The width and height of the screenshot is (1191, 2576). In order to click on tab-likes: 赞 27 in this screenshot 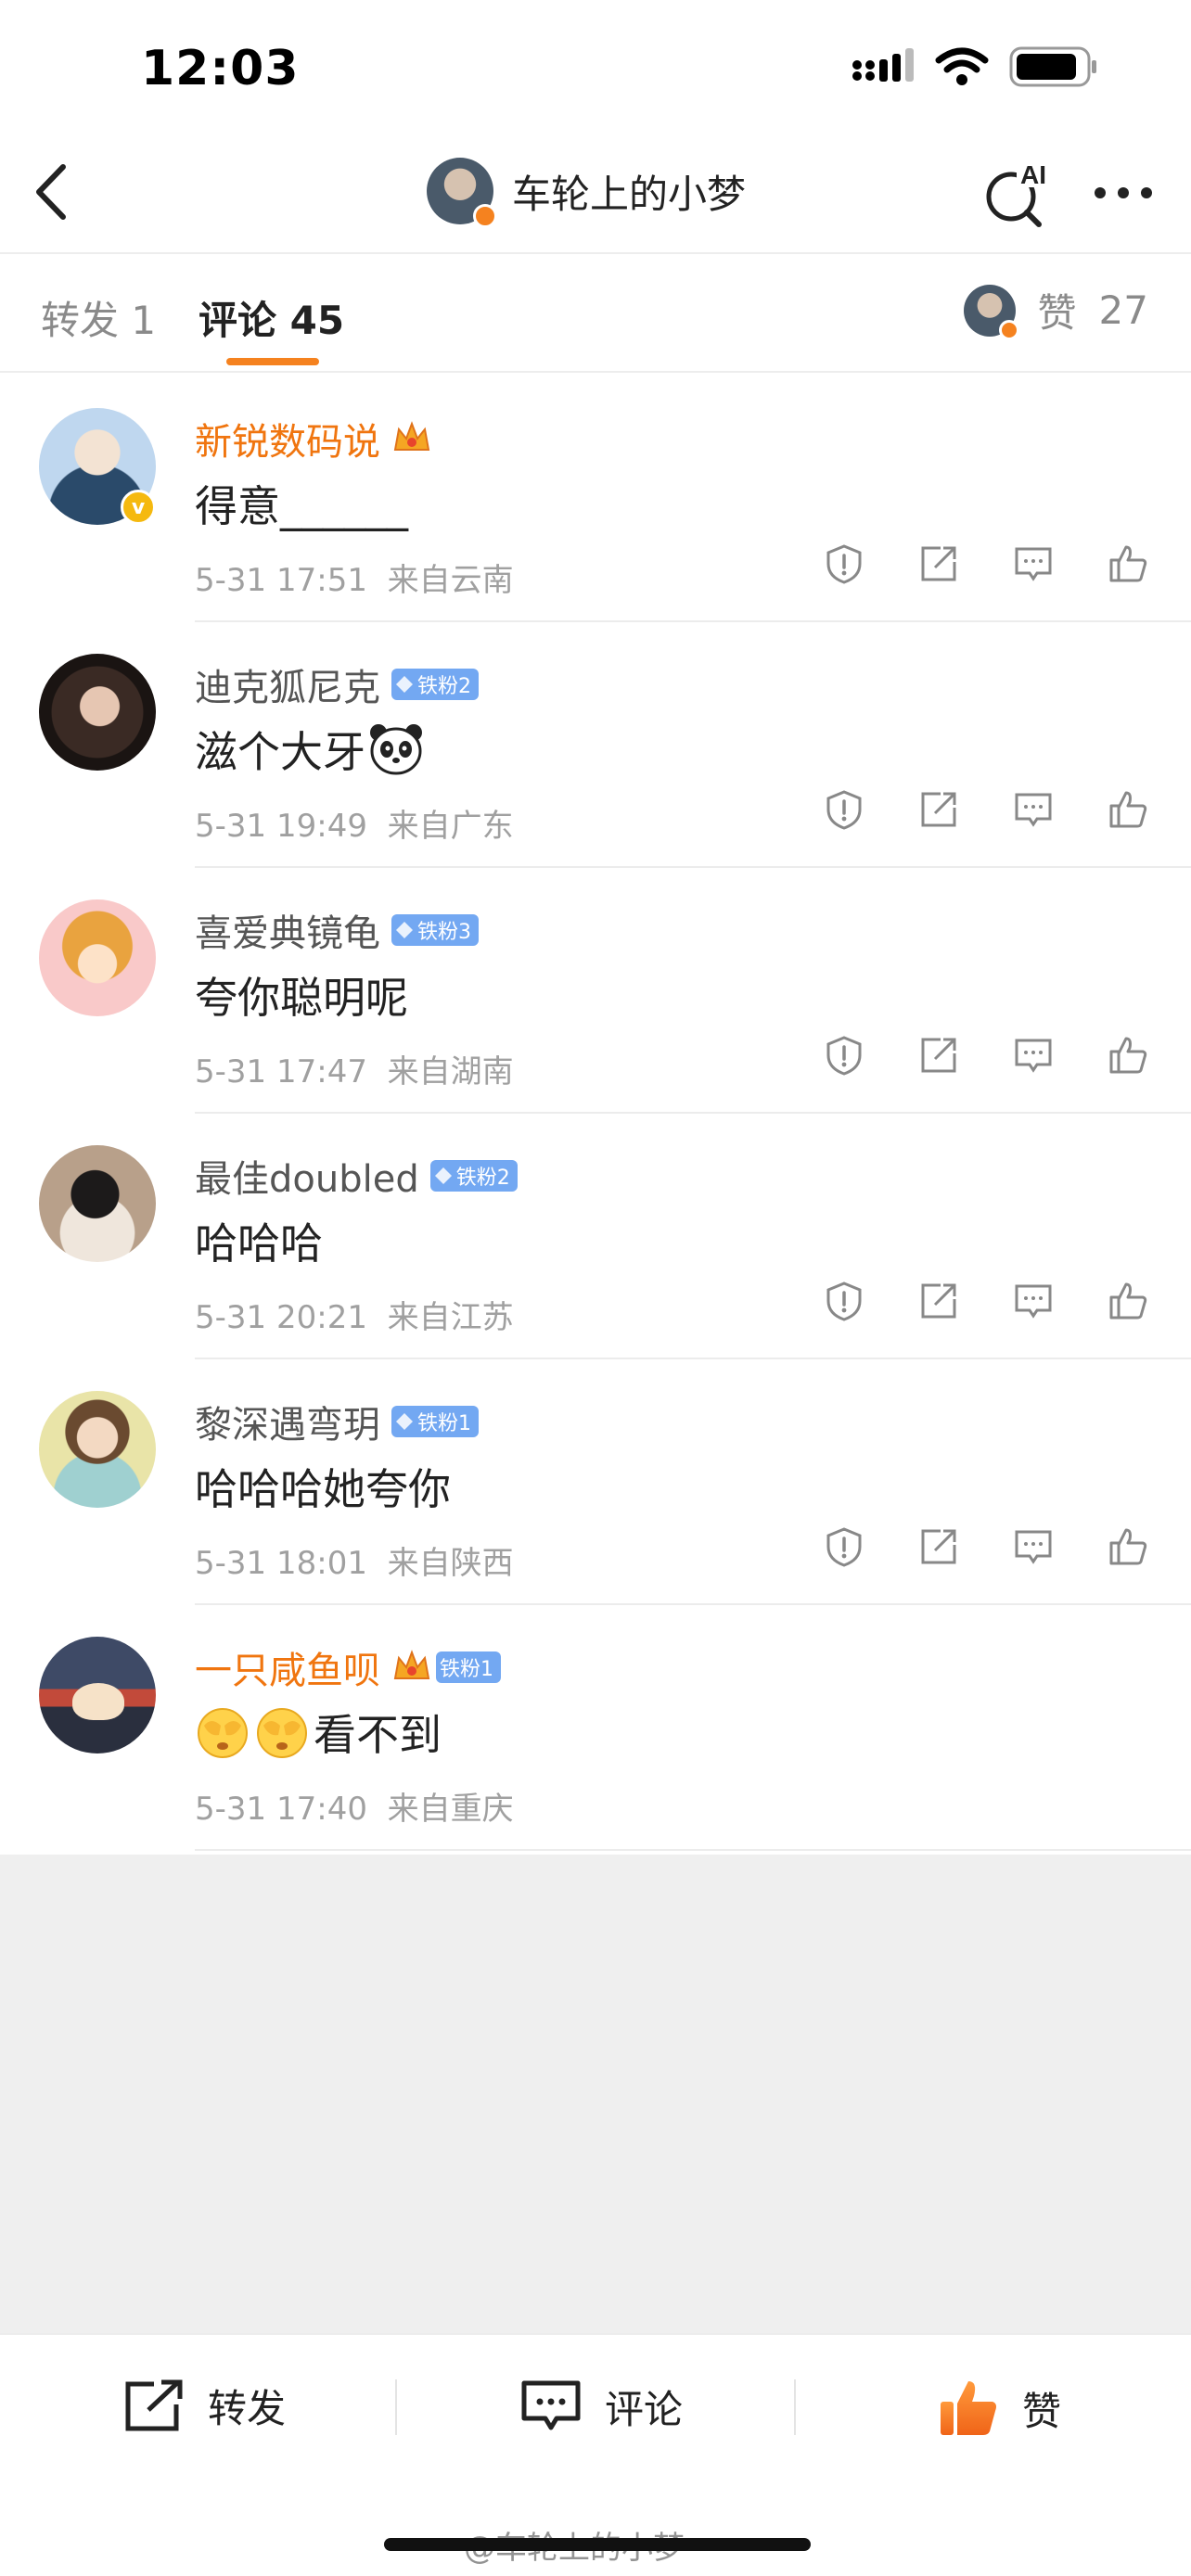, I will do `click(1055, 311)`.